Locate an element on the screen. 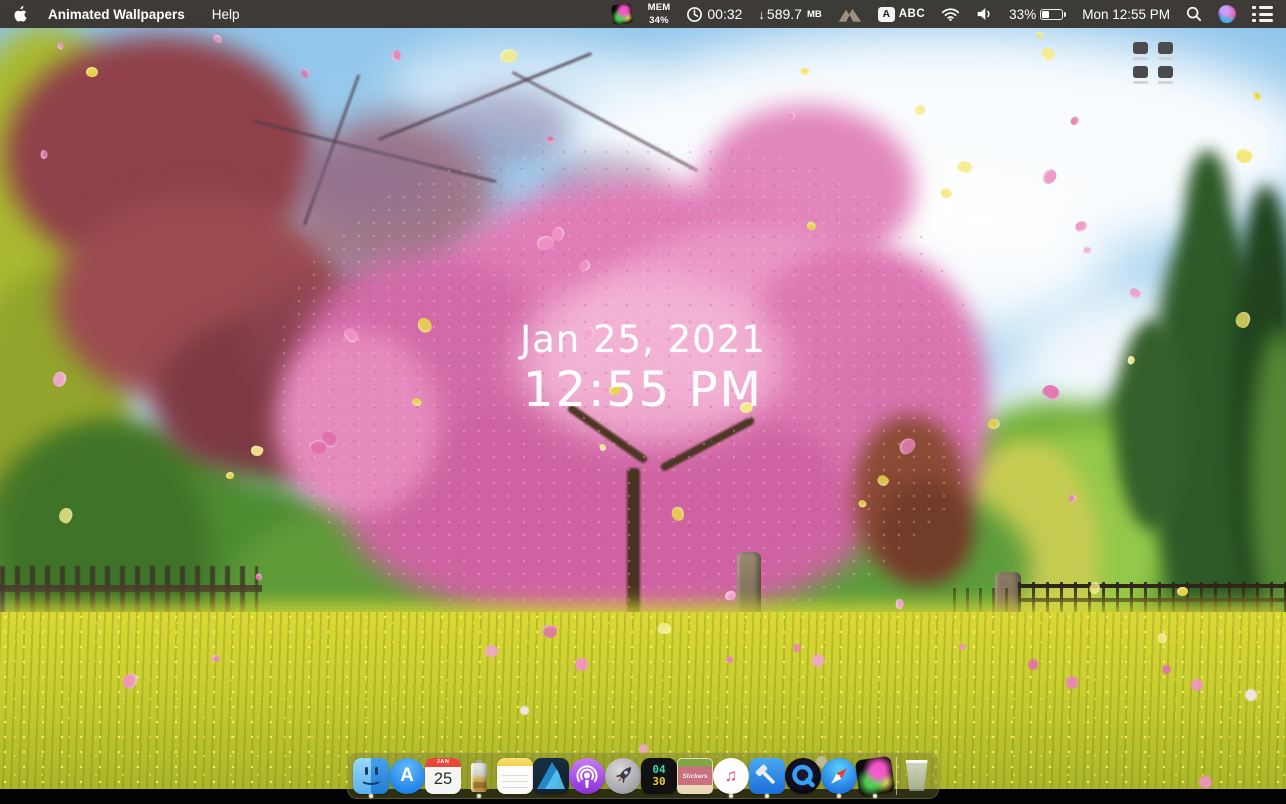 The width and height of the screenshot is (1286, 804). dock: A JAN 25 04 30 Stickers ♫ is located at coordinates (643, 775).